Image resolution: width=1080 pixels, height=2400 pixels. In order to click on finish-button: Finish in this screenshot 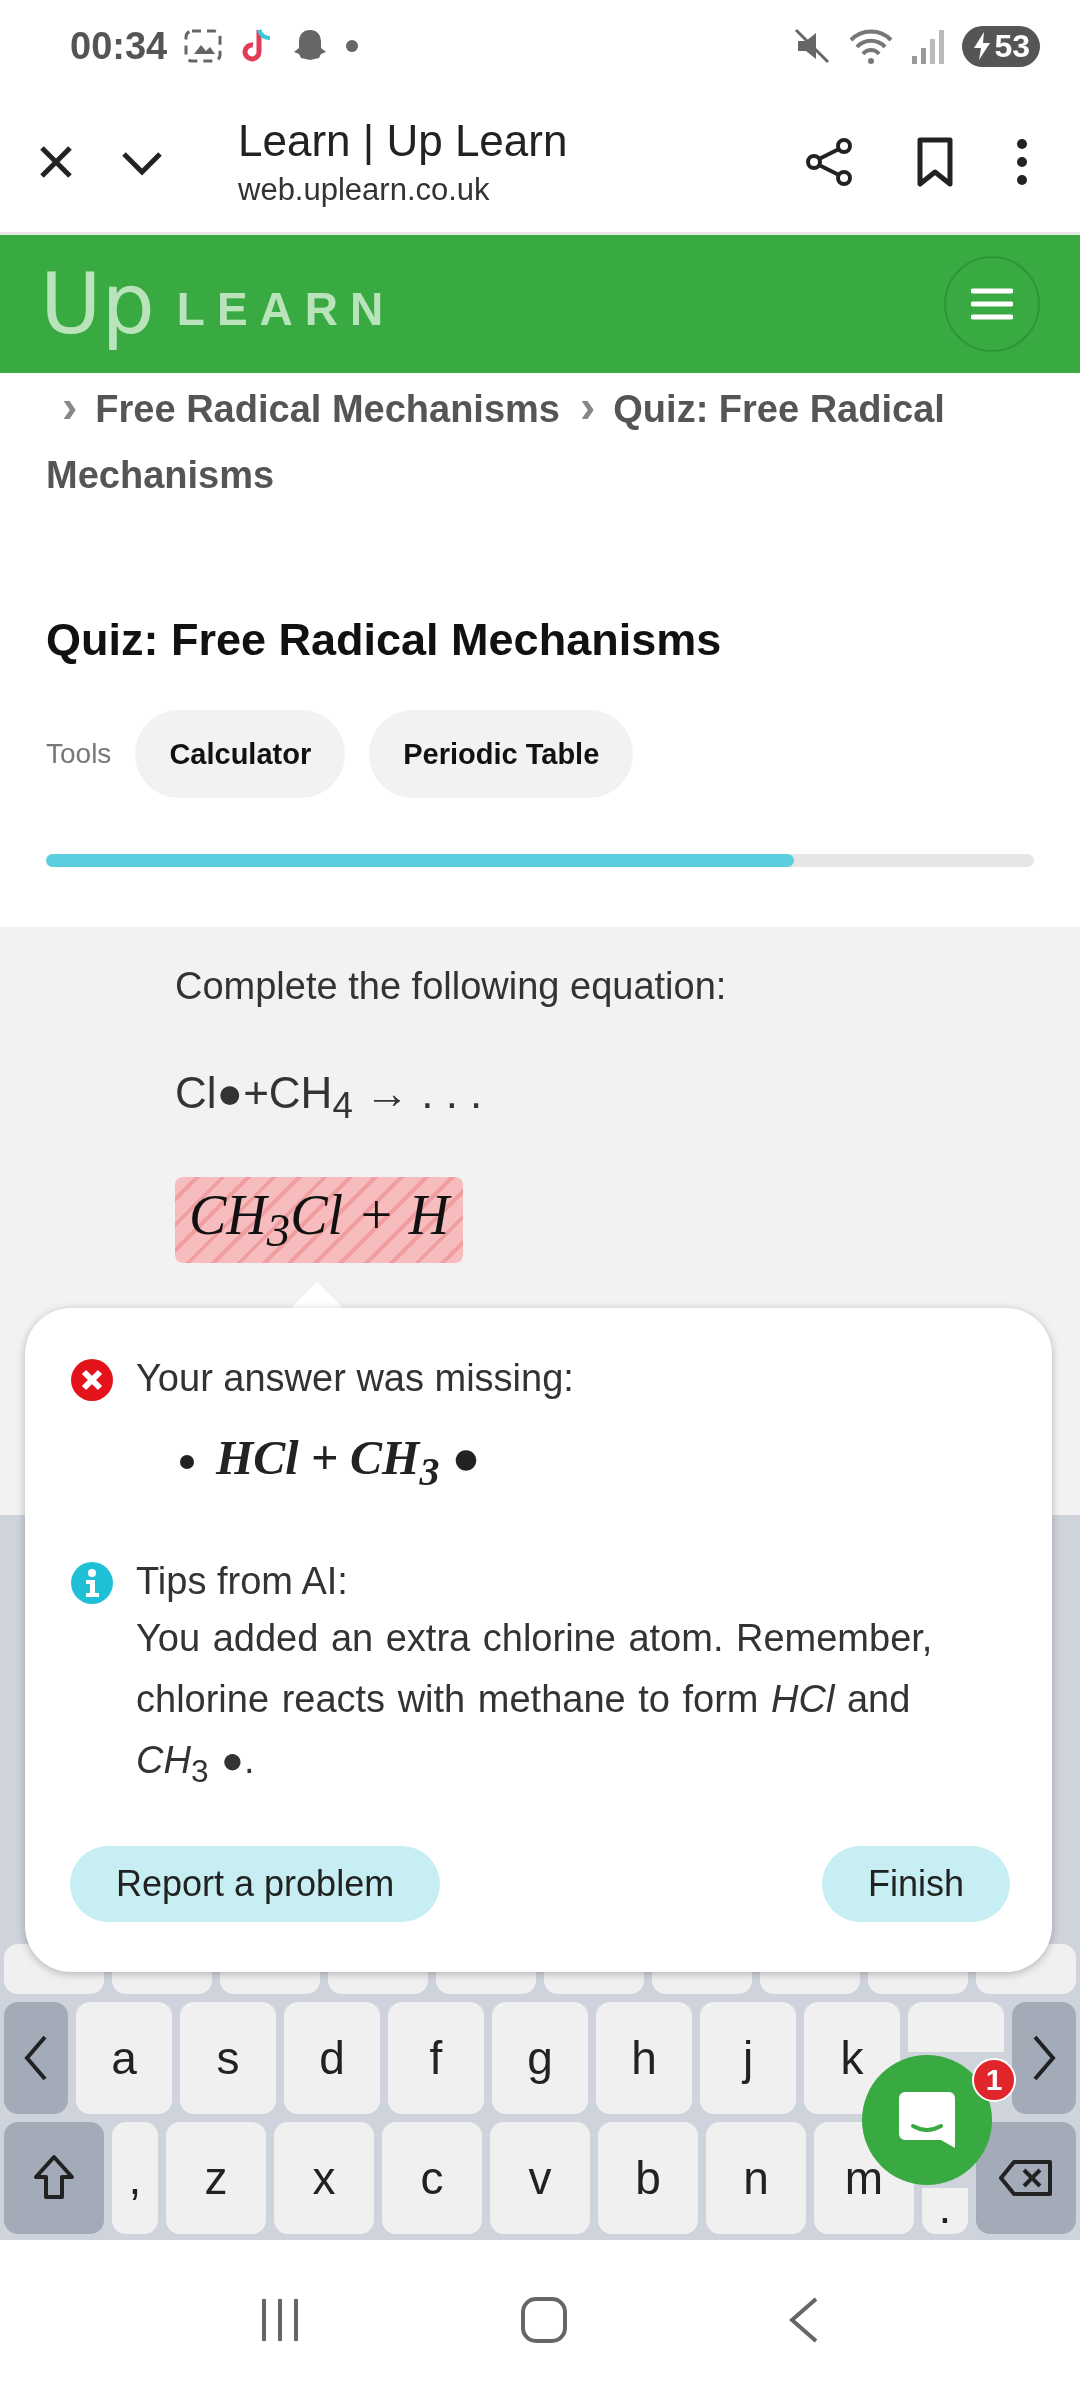, I will do `click(915, 1884)`.